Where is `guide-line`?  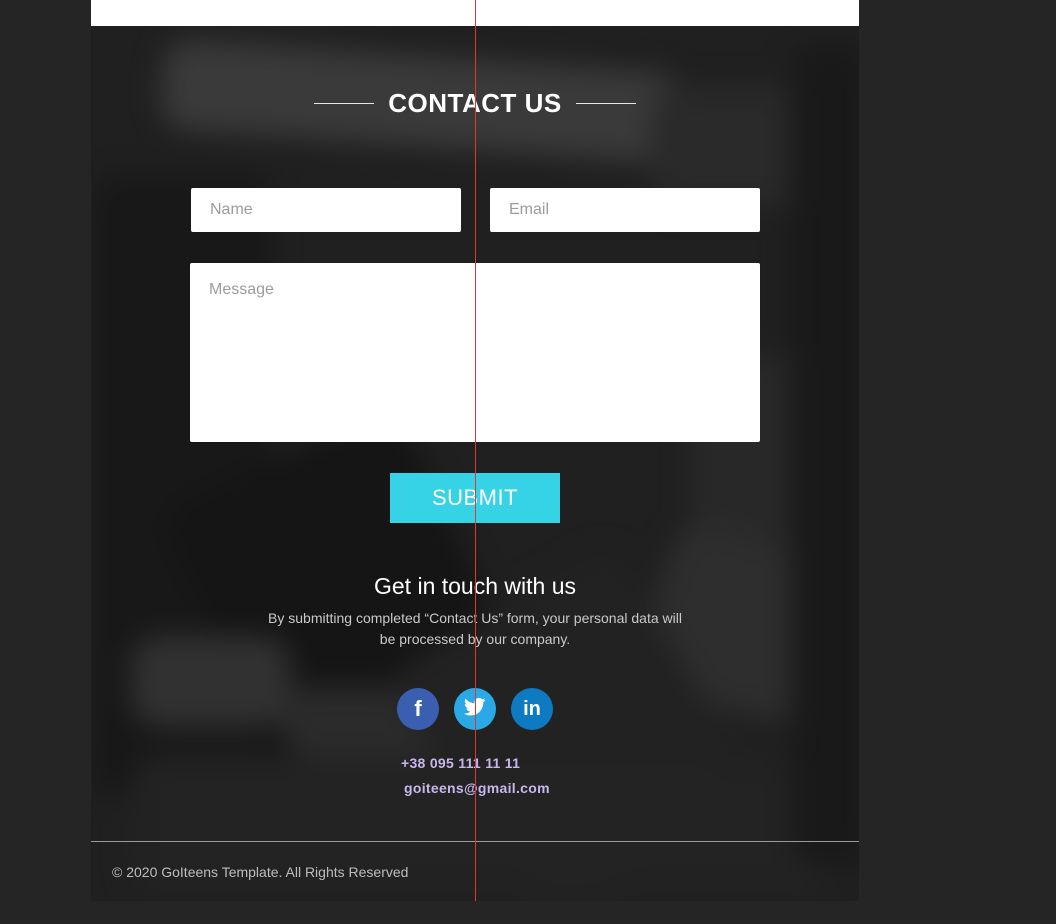
guide-line is located at coordinates (475, 450).